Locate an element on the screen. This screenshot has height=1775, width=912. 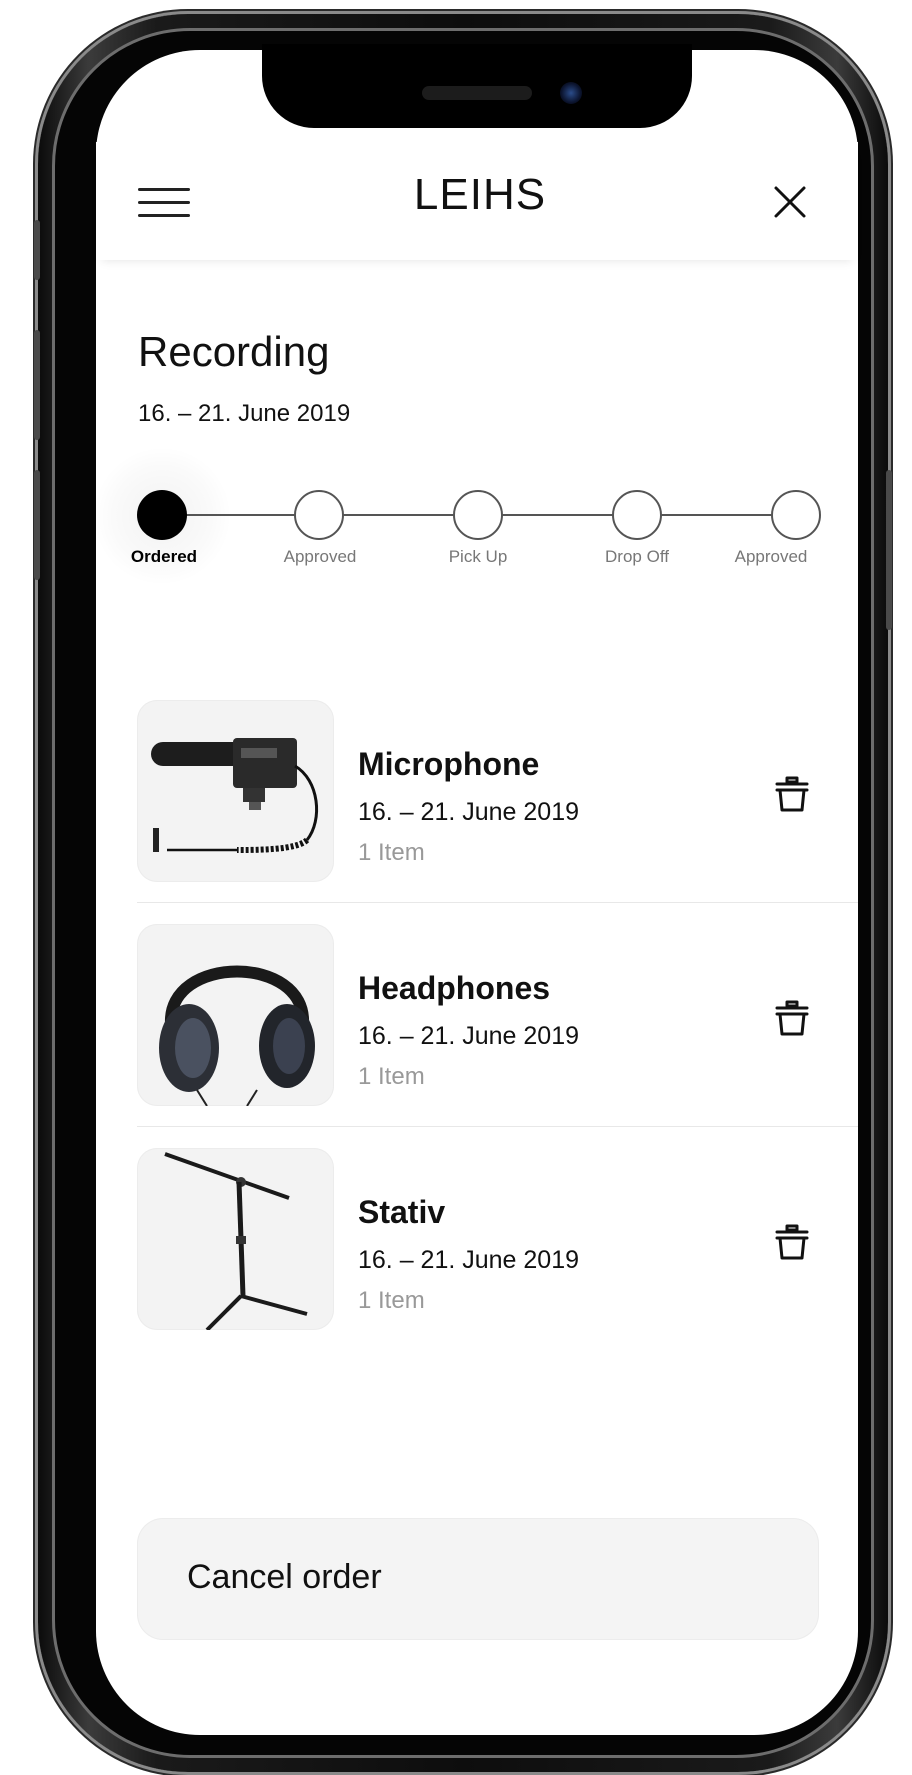
order-dates: 16. – 21. June 2019 is located at coordinates (244, 413).